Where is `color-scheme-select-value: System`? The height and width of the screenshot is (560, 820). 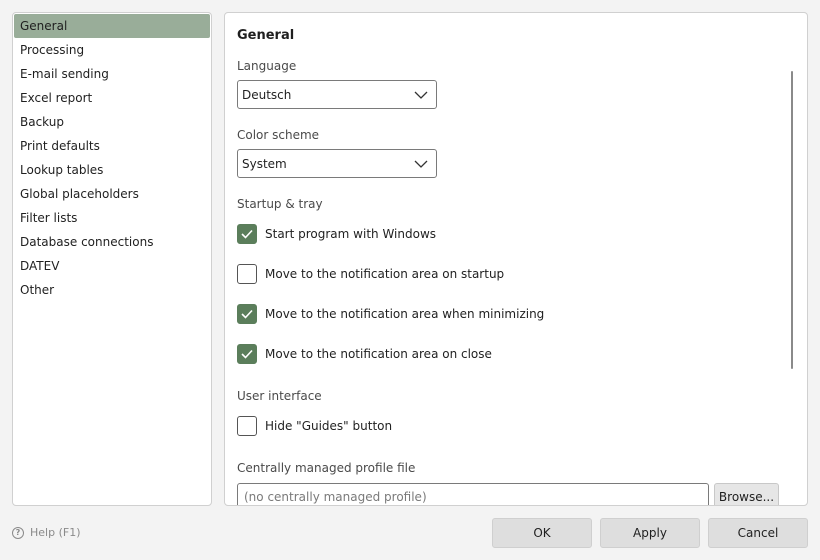
color-scheme-select-value: System is located at coordinates (264, 163).